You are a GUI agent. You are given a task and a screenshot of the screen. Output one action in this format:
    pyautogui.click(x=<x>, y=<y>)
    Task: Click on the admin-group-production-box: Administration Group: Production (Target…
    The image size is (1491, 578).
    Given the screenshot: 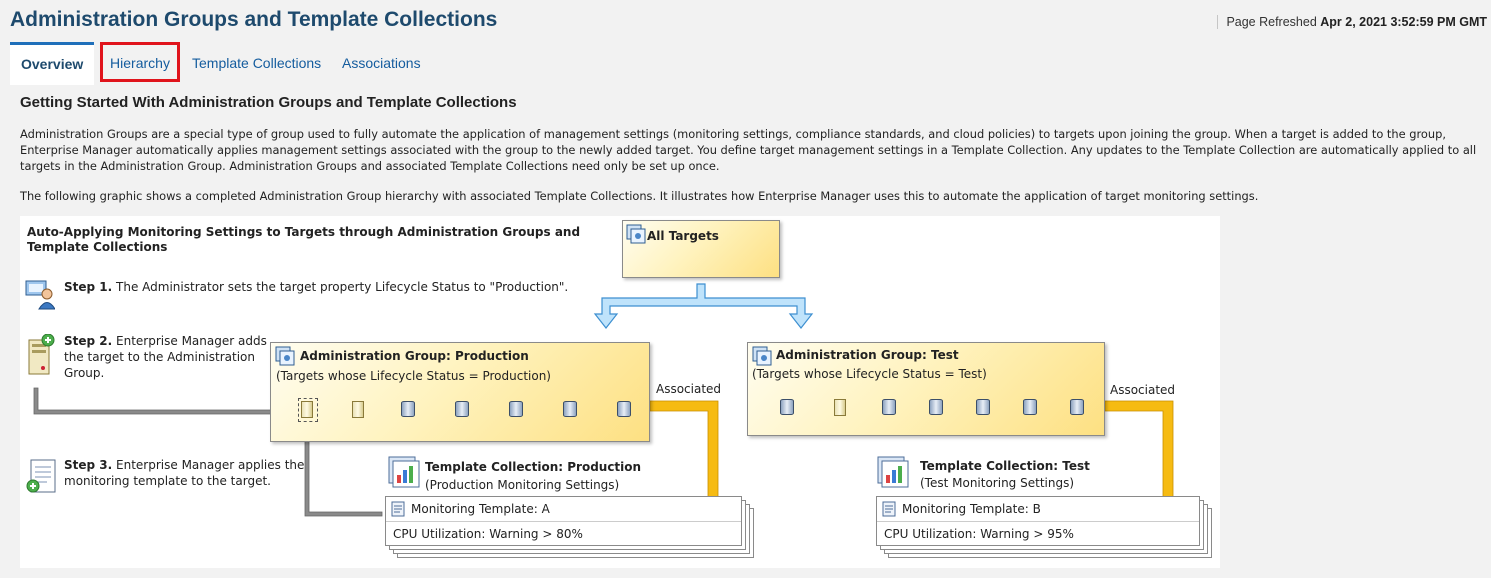 What is the action you would take?
    pyautogui.click(x=460, y=392)
    